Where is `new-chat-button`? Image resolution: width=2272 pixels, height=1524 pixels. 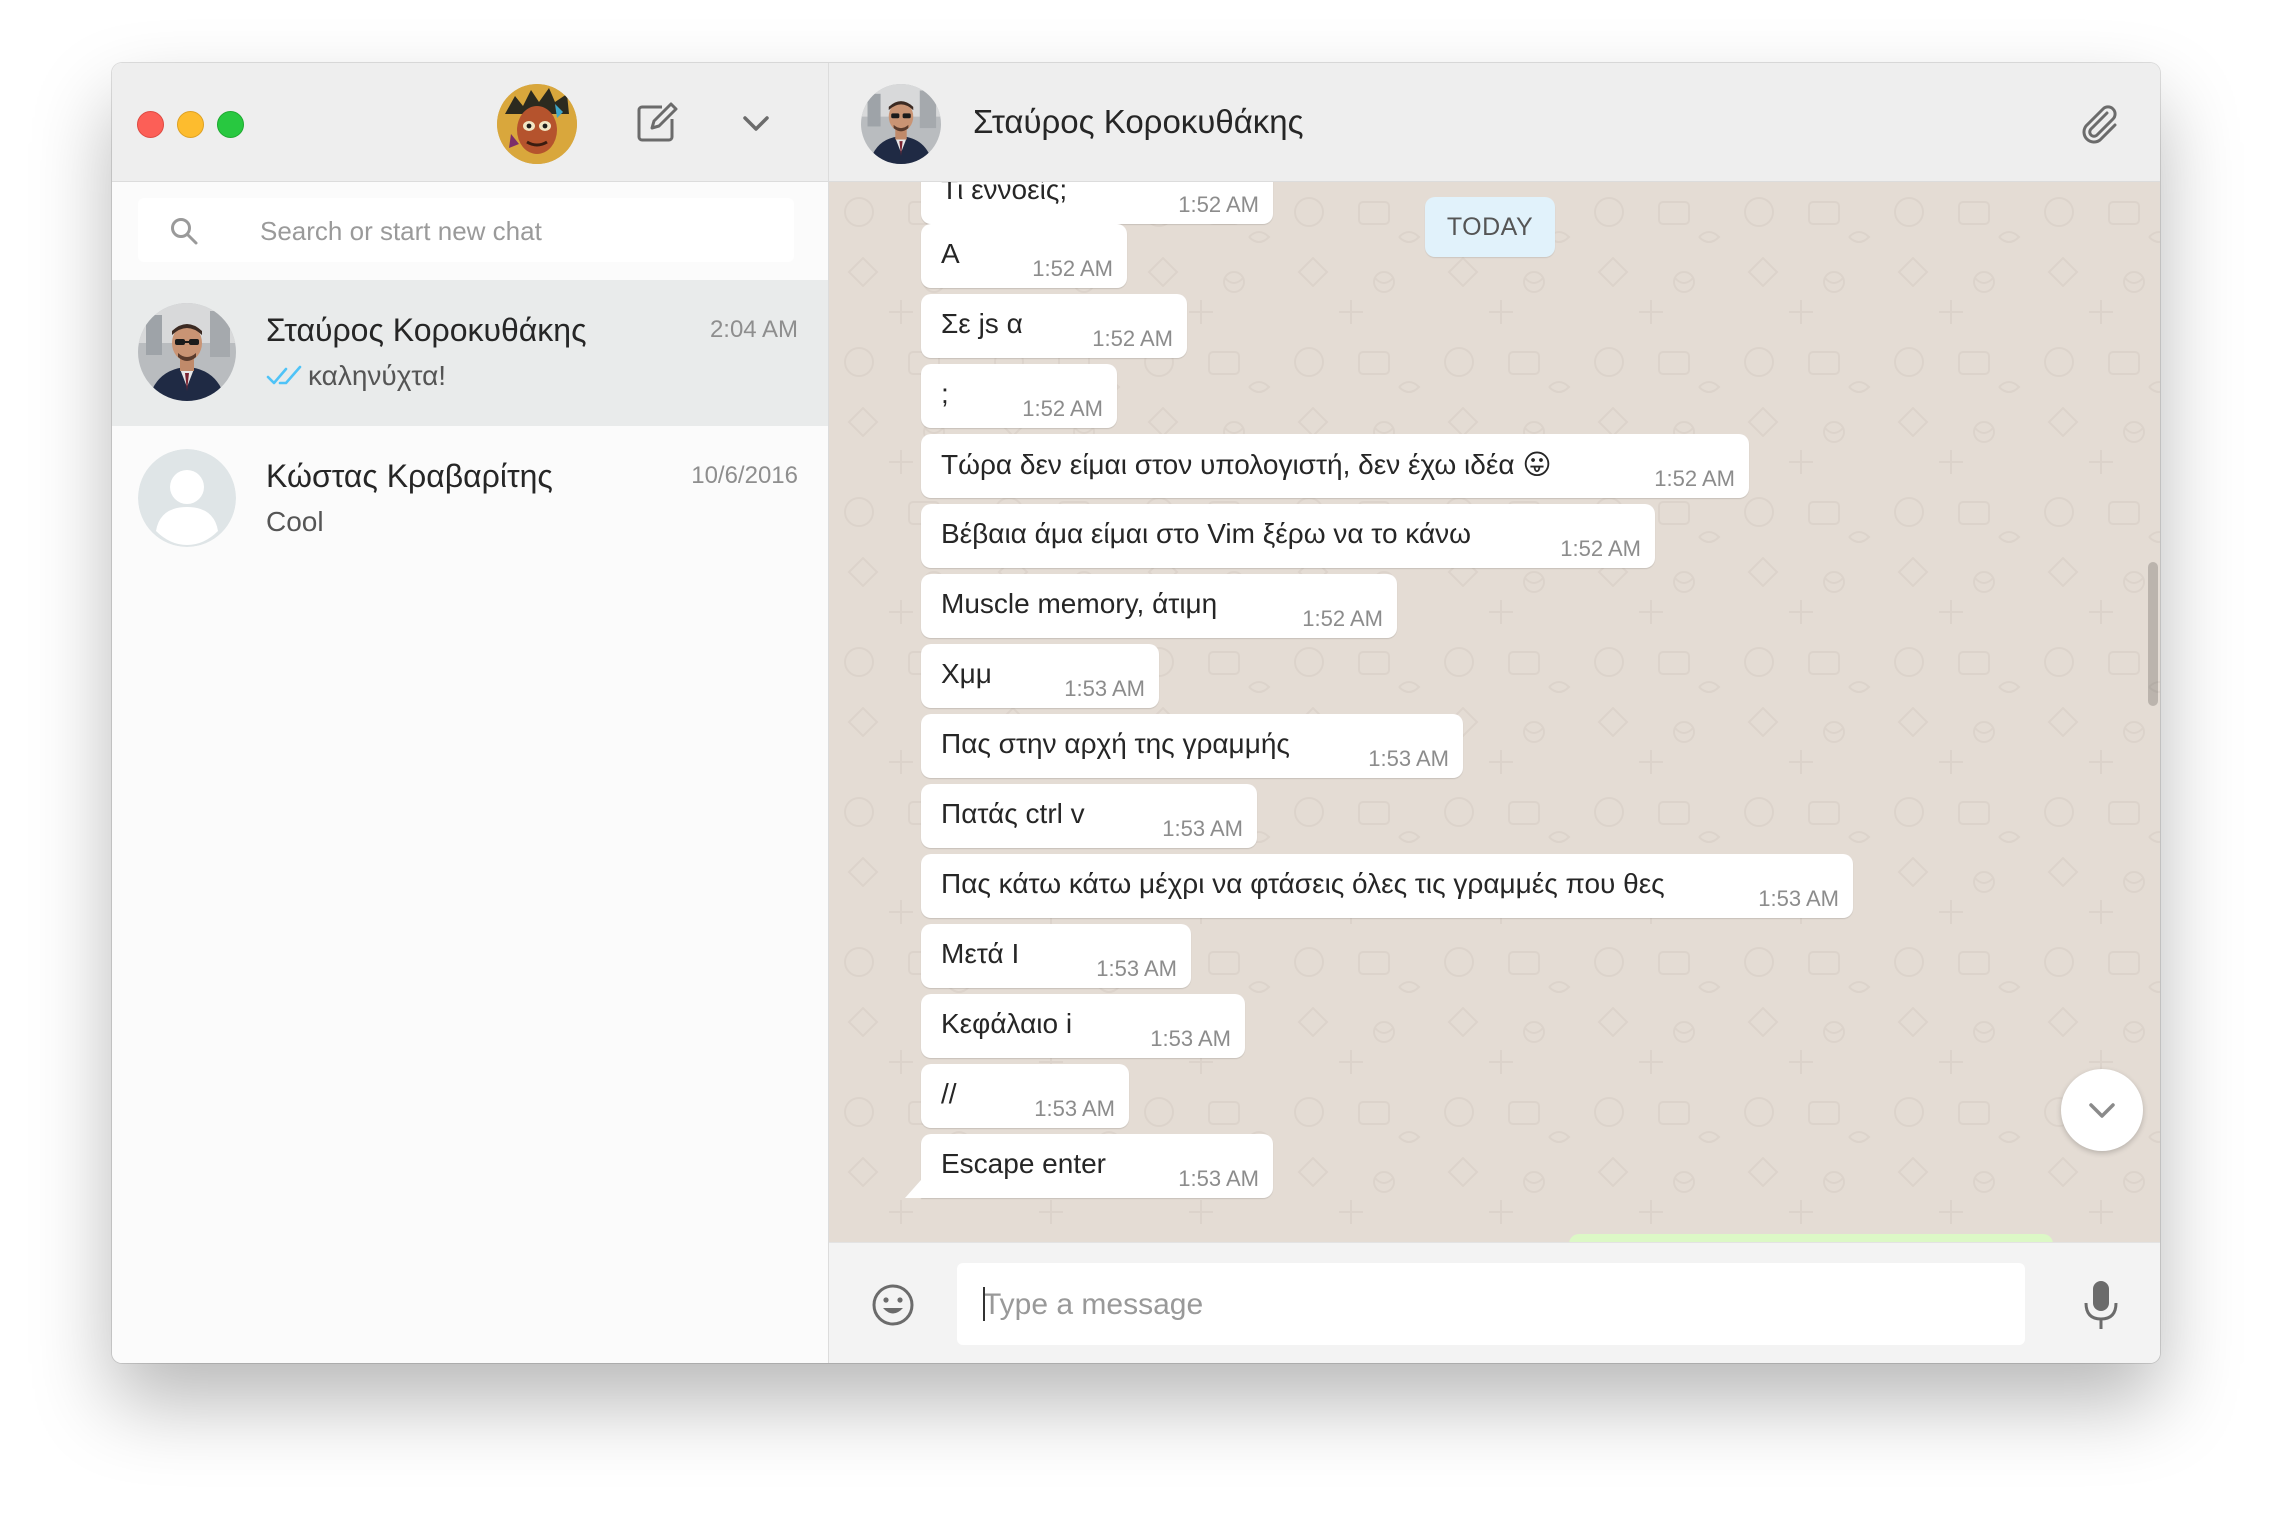 new-chat-button is located at coordinates (656, 123).